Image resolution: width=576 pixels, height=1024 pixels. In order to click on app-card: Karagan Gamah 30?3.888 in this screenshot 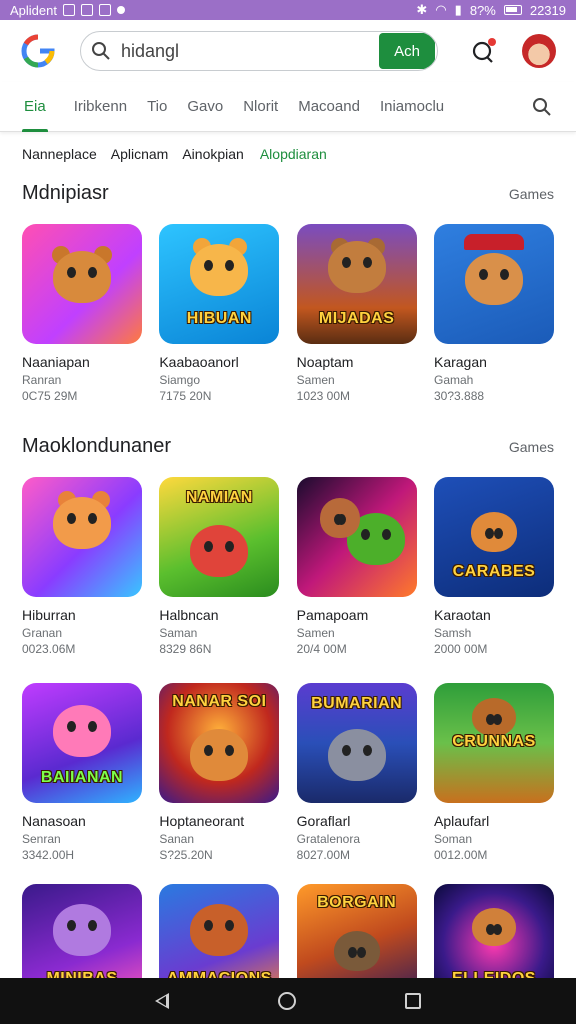, I will do `click(493, 313)`.